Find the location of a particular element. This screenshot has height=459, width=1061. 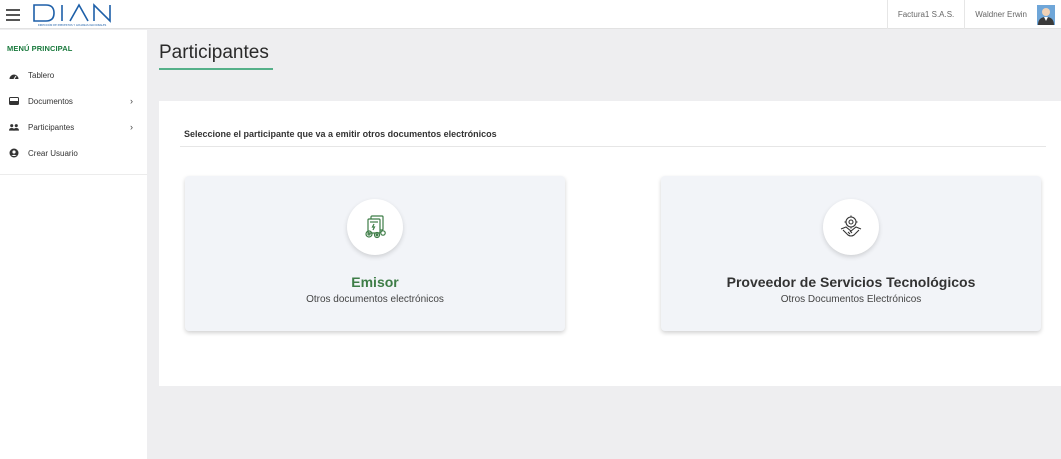

card-subtitle: Otros documentos electrónicos is located at coordinates (375, 299).